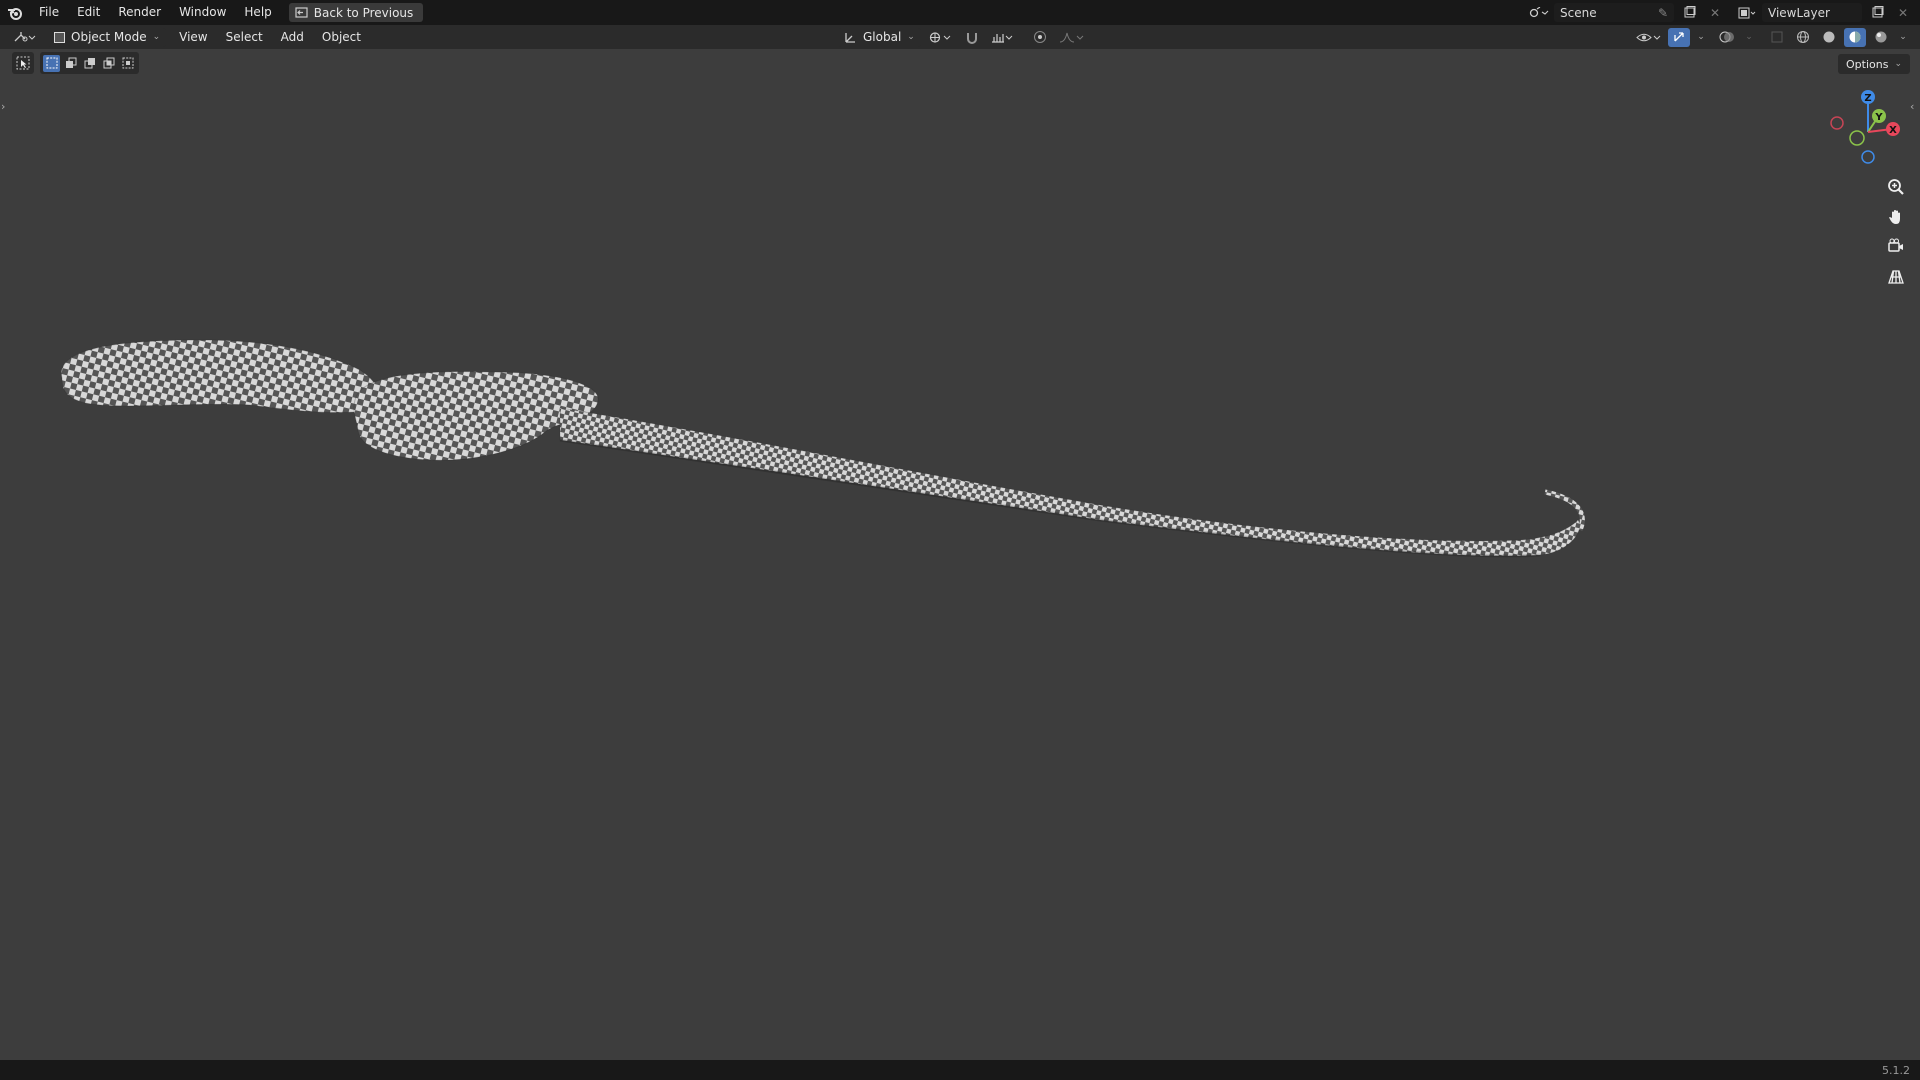 The image size is (1920, 1080). Describe the element at coordinates (363, 12) in the screenshot. I see `back-to-previous-label: Back to Previous` at that location.